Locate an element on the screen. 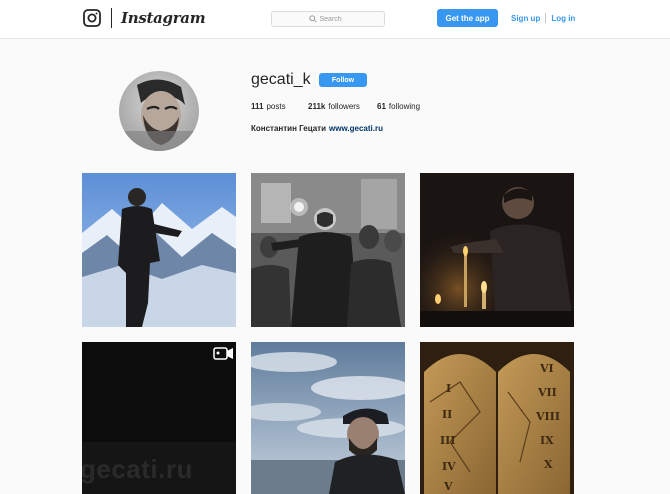 This screenshot has height=494, width=670. follow-button: Follow is located at coordinates (343, 80).